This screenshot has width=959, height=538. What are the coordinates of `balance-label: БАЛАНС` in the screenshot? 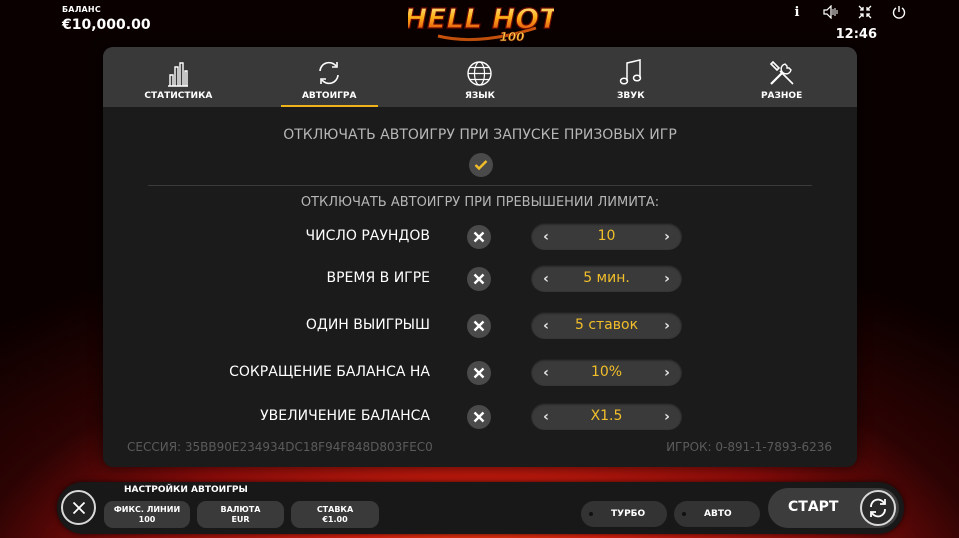 It's located at (81, 9).